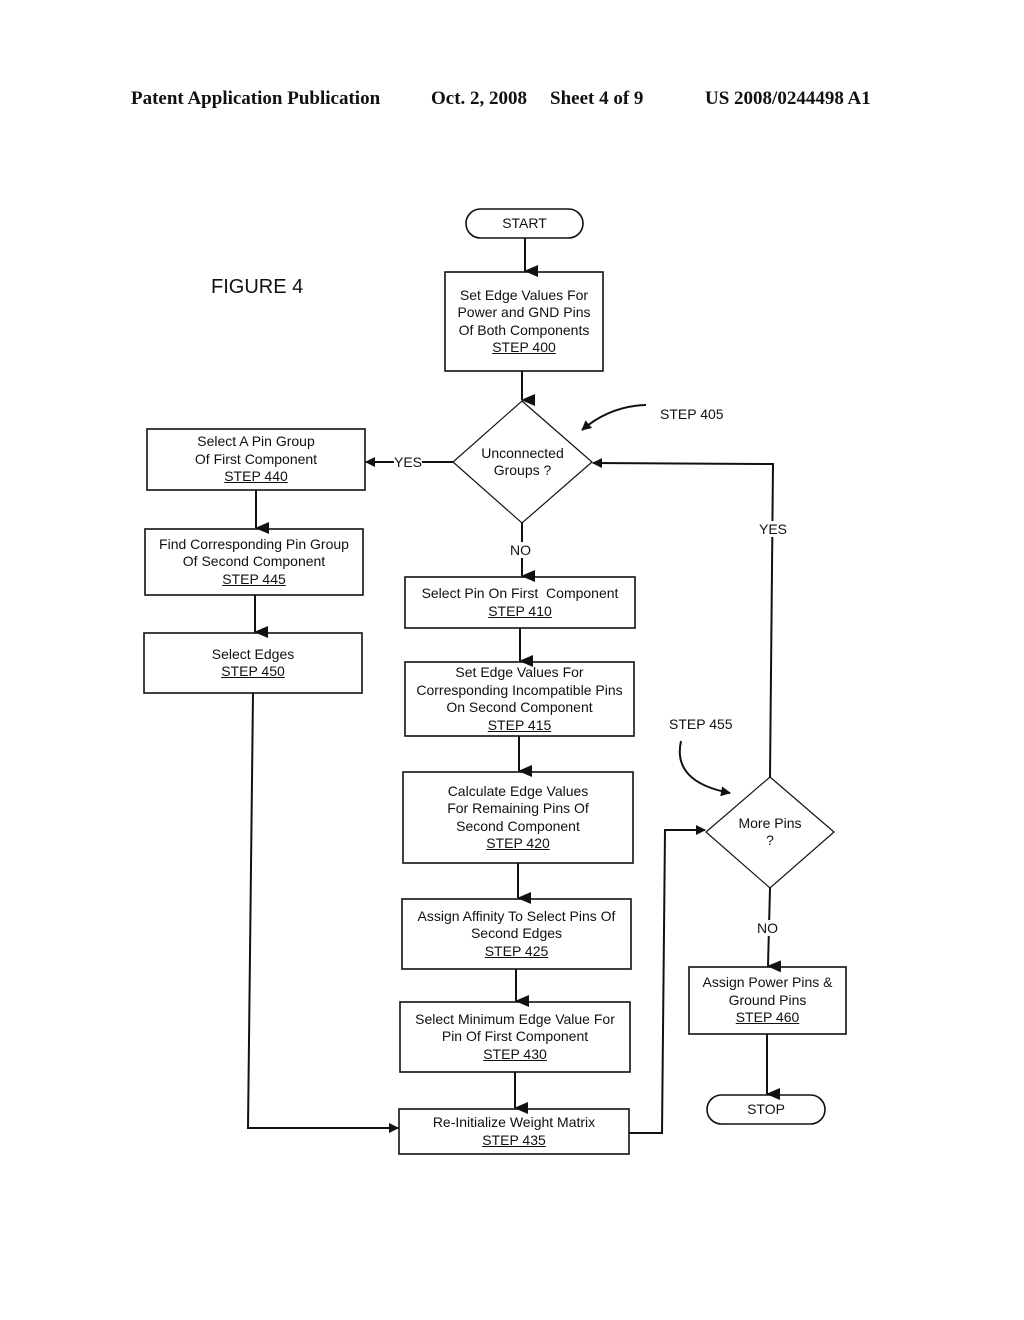 This screenshot has height=1320, width=1024. I want to click on edge-label-455-no: NO, so click(767, 928).